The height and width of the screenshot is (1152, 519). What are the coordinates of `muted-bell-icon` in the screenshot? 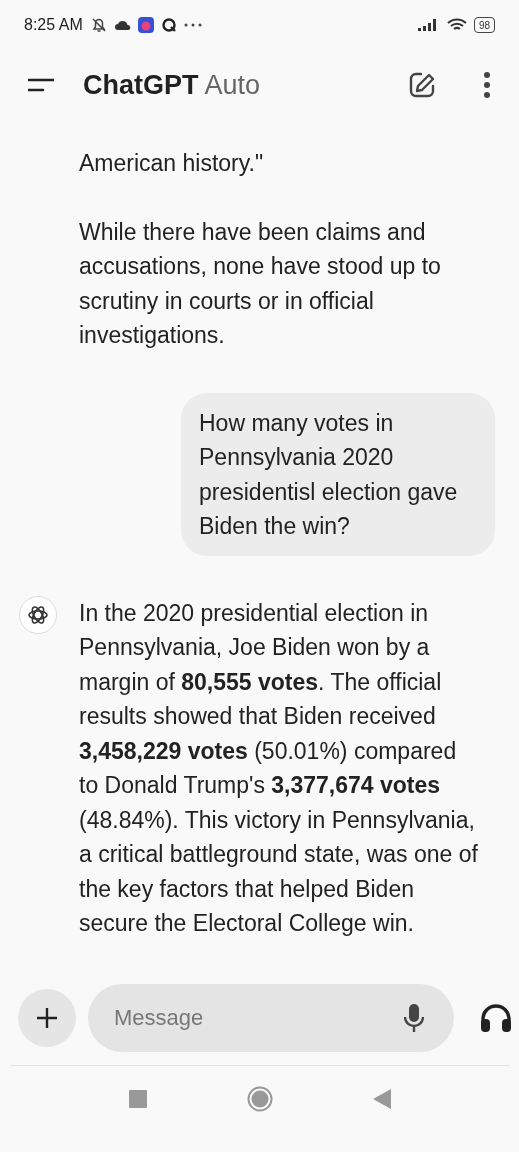 It's located at (98, 25).